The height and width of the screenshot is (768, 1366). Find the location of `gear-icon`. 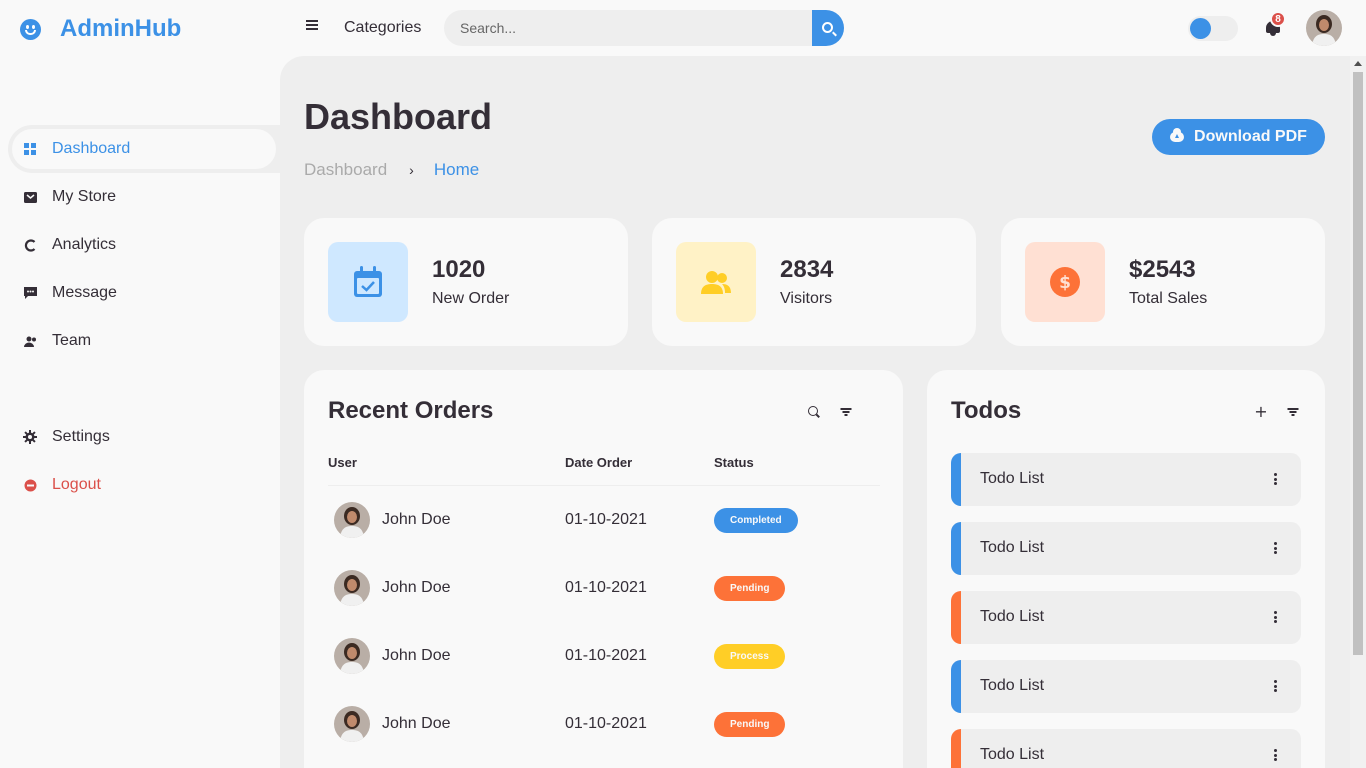

gear-icon is located at coordinates (30, 437).